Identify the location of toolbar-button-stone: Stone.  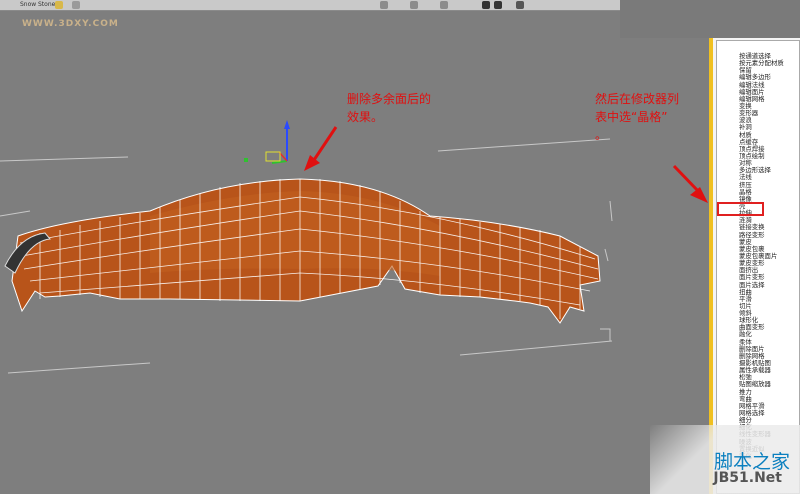
(46, 4).